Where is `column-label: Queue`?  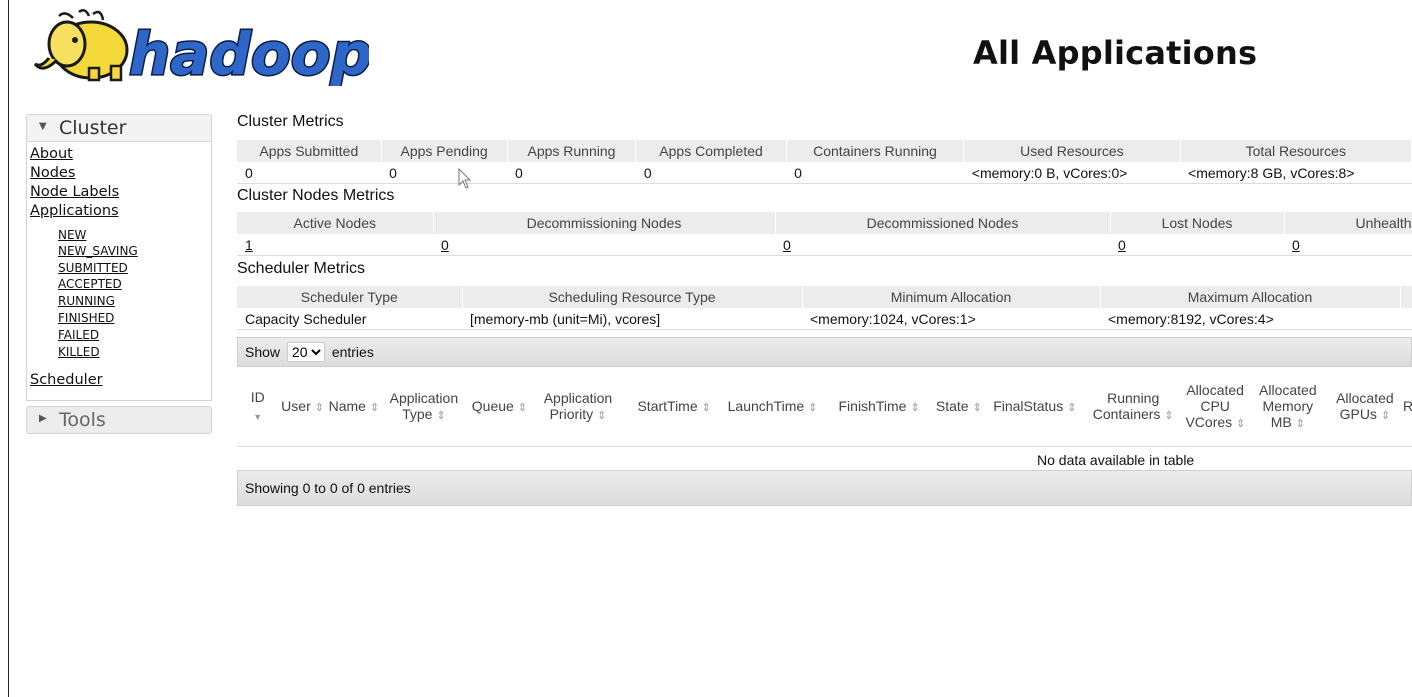
column-label: Queue is located at coordinates (492, 406).